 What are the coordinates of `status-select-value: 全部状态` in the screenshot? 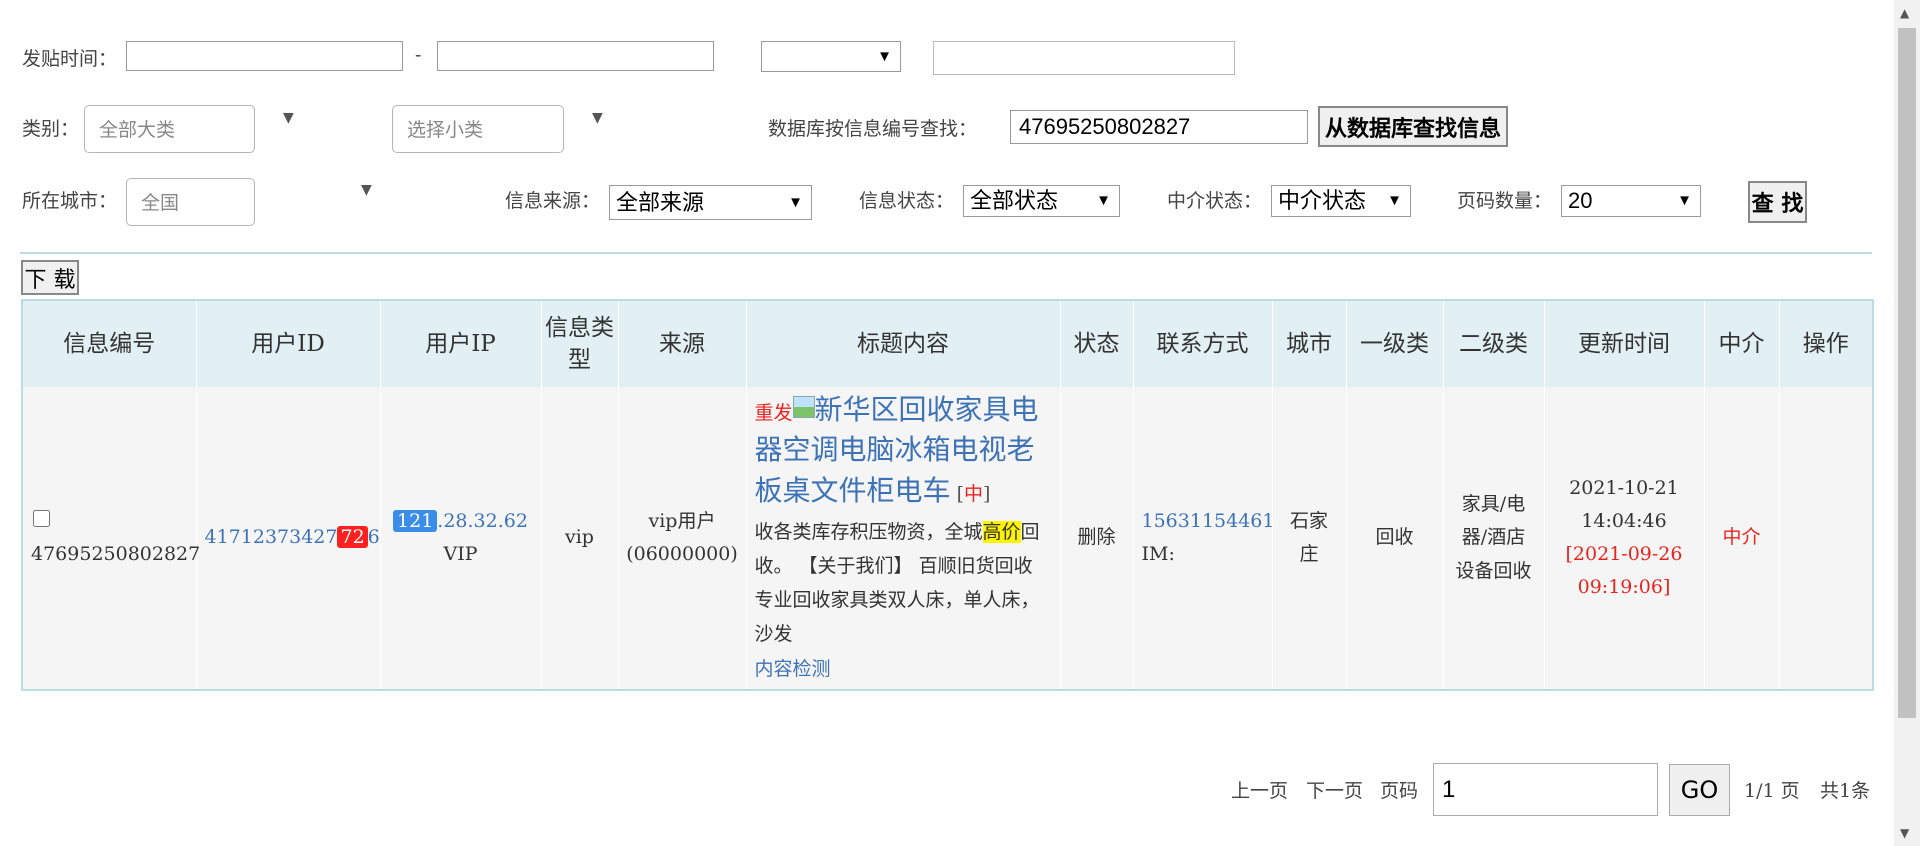 It's located at (1014, 200).